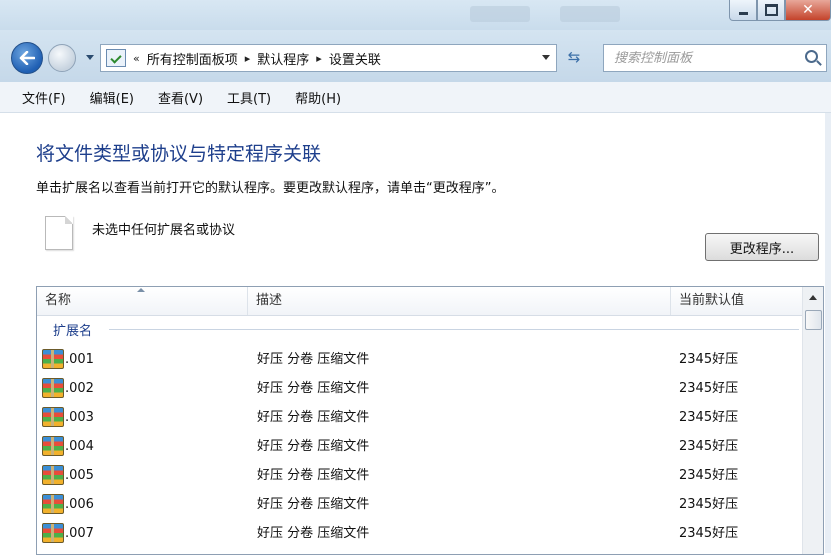 Image resolution: width=831 pixels, height=555 pixels. Describe the element at coordinates (419, 446) in the screenshot. I see `table-row: .004 好压 分卷 压缩文件 2345好压` at that location.